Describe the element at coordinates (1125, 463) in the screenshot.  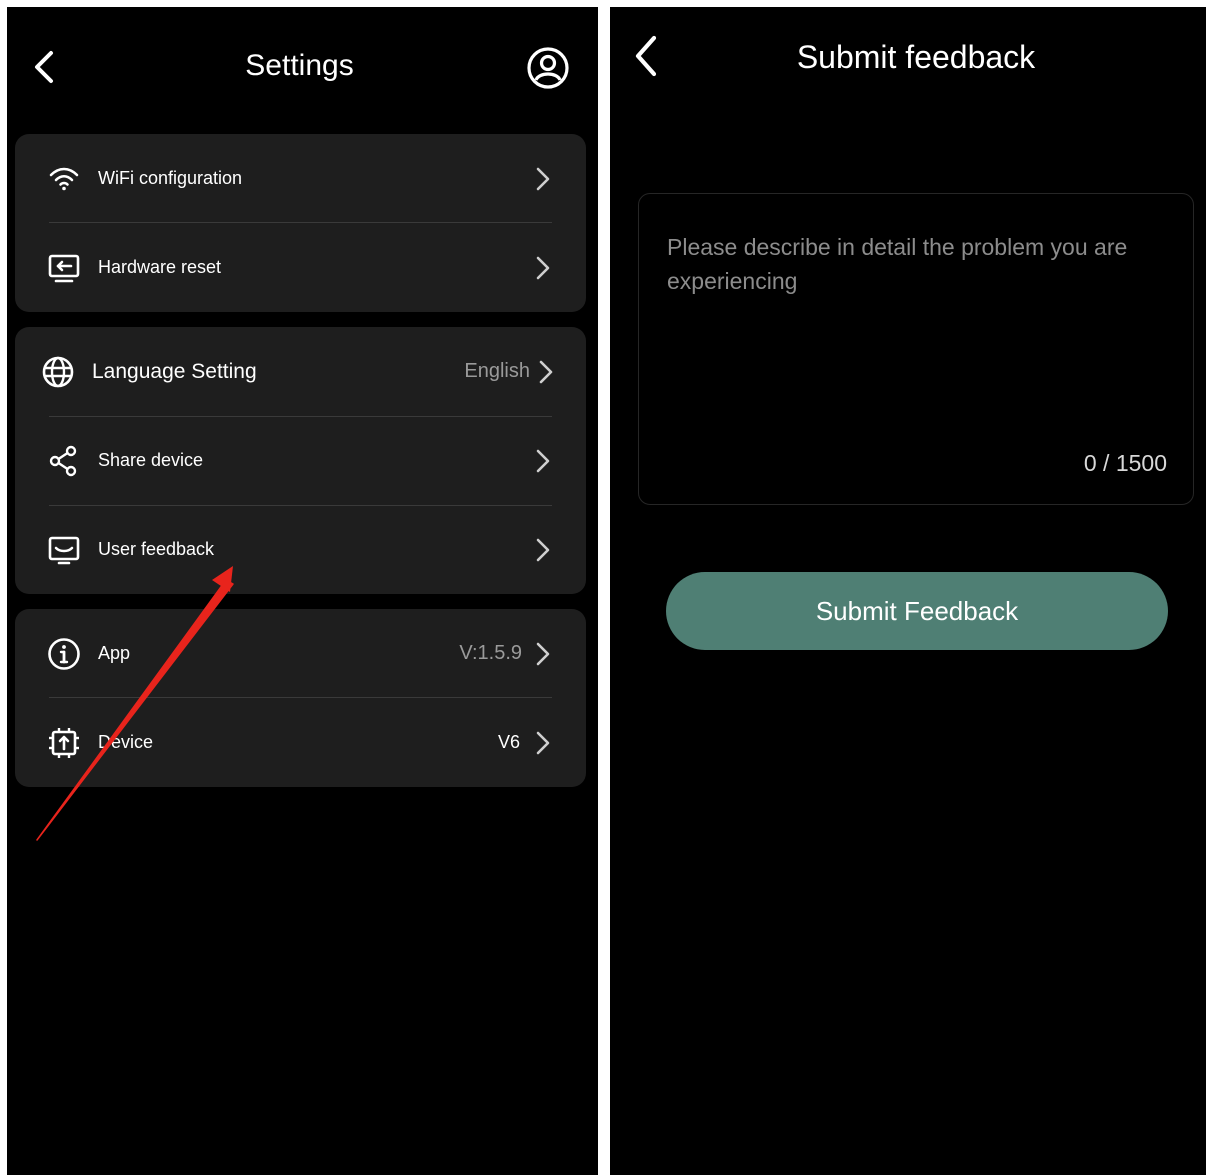
I see `character-counter: 0 / 1500` at that location.